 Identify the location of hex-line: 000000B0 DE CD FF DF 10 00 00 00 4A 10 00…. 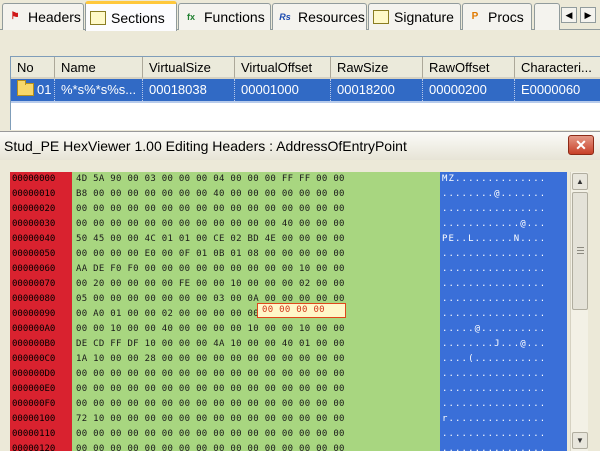
(288, 344).